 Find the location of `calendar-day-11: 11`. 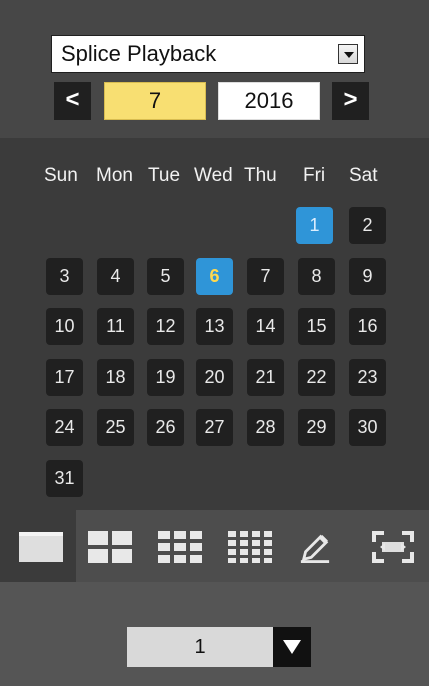

calendar-day-11: 11 is located at coordinates (115, 326).